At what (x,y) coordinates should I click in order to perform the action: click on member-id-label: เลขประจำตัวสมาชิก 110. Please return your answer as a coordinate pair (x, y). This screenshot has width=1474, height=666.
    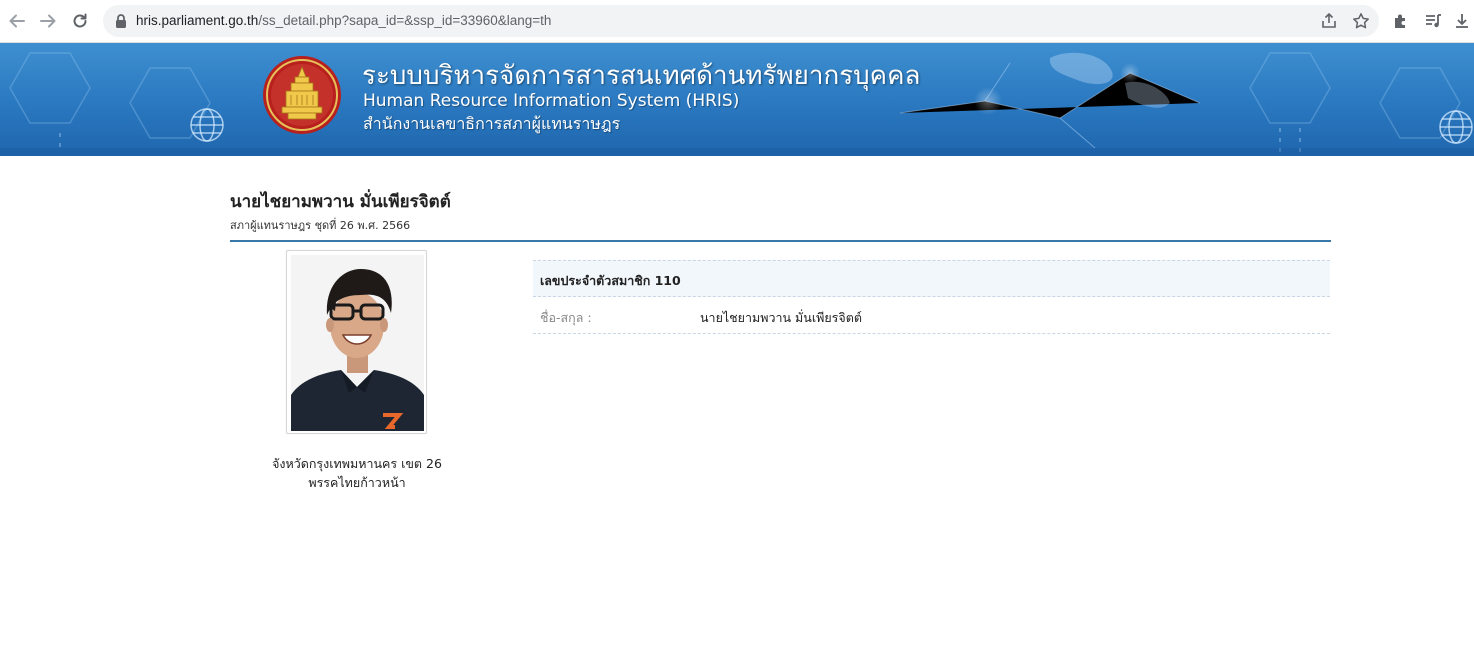
    Looking at the image, I should click on (610, 280).